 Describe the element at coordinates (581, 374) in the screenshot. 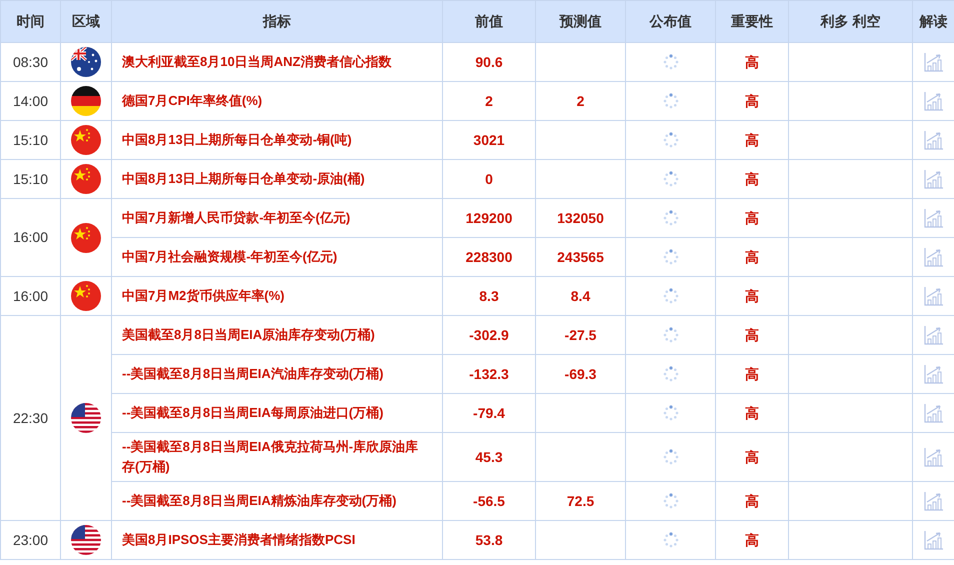

I see `forecast-cell: -69.3` at that location.